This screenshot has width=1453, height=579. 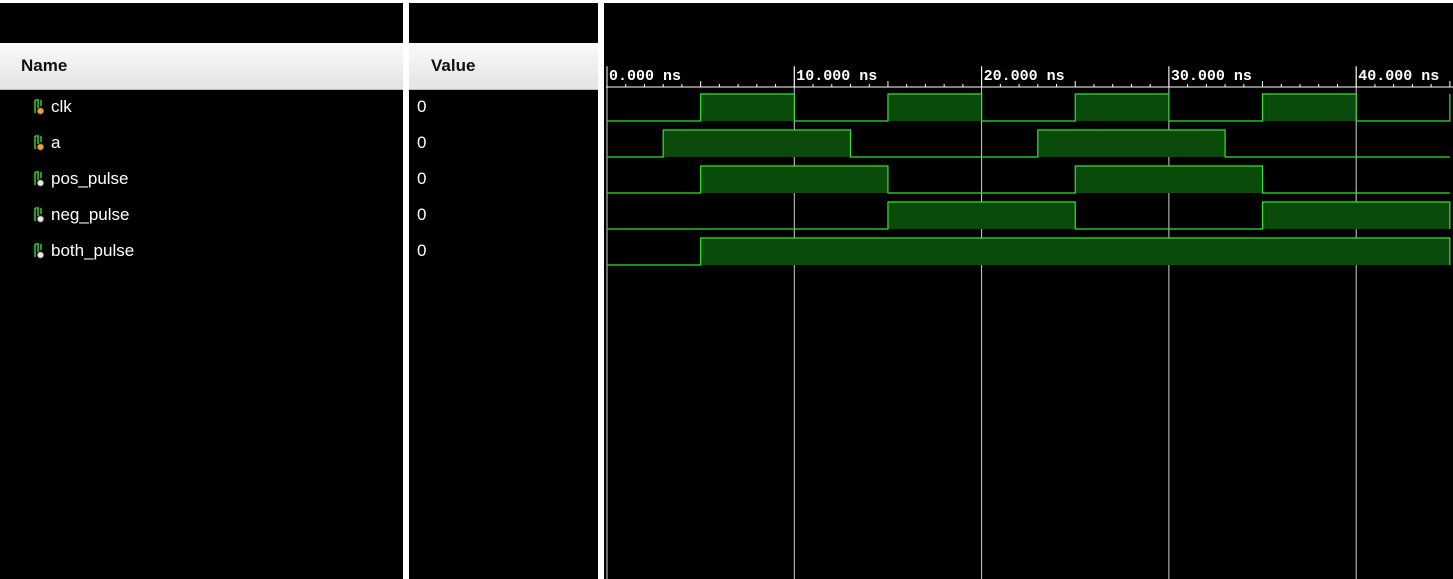 I want to click on signal-name: clk, so click(x=61, y=106).